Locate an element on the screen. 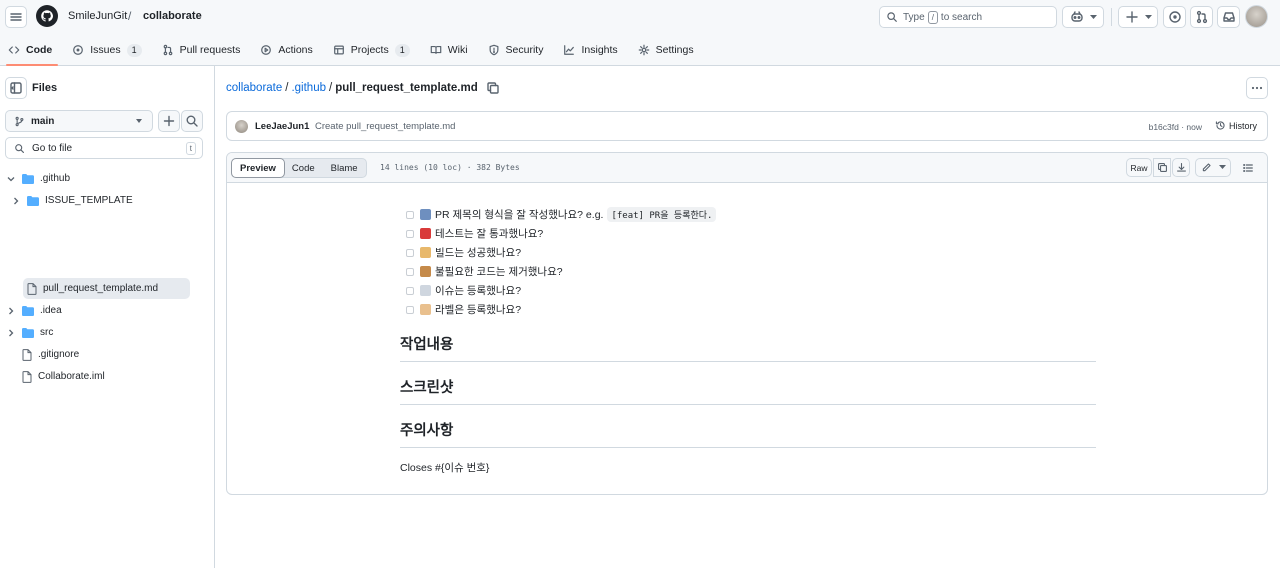 The width and height of the screenshot is (1280, 568). copilot-icon is located at coordinates (1076, 16).